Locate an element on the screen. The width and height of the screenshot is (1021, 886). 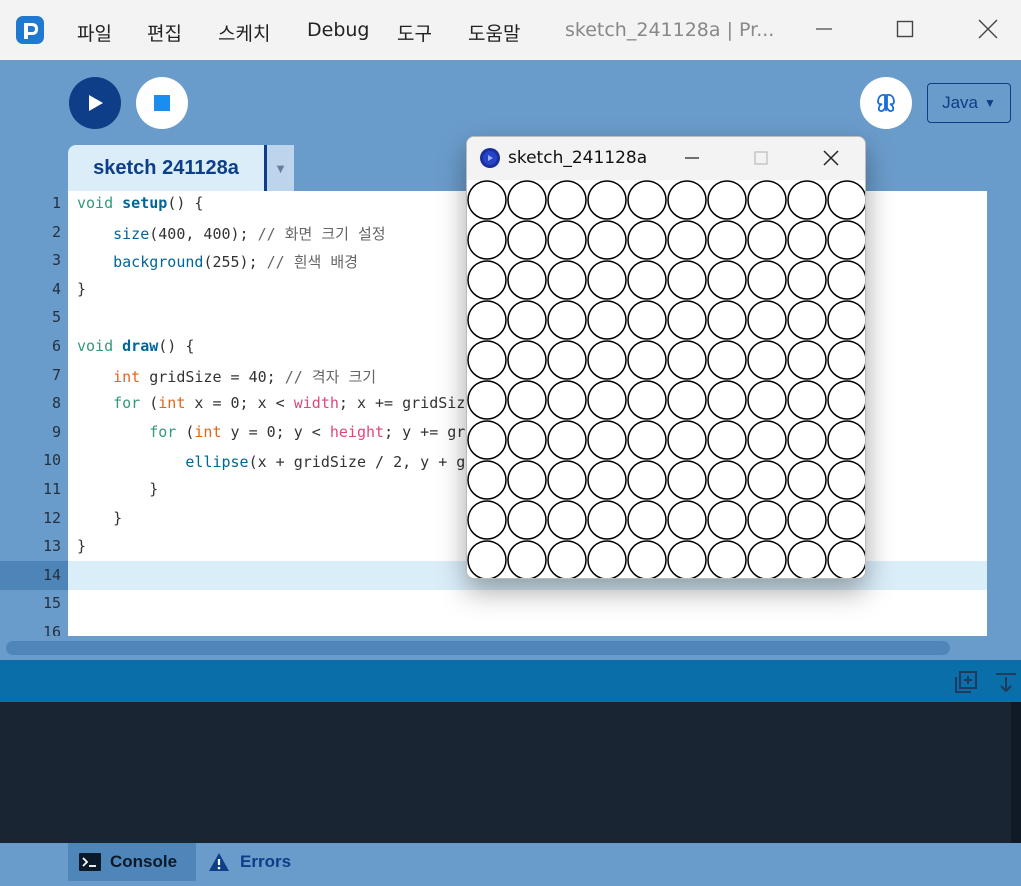
horizontal-scrollbar-thumb is located at coordinates (478, 648).